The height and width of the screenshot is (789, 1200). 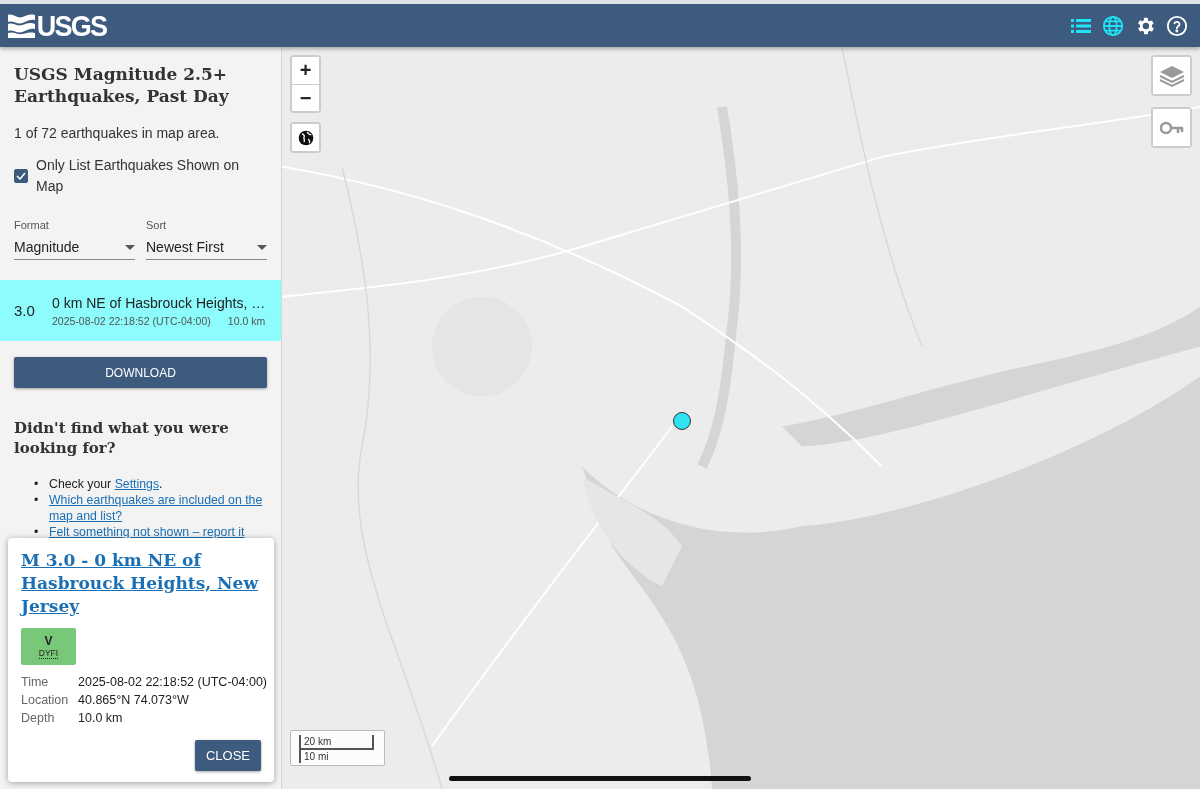 What do you see at coordinates (1177, 25) in the screenshot?
I see `help-icon` at bounding box center [1177, 25].